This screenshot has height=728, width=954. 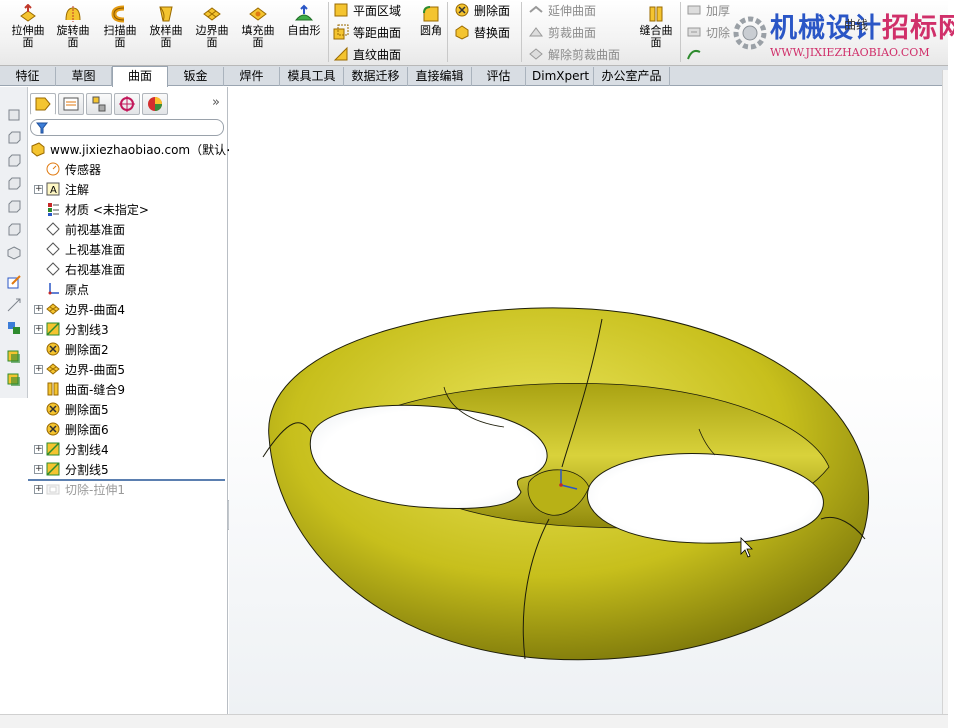 What do you see at coordinates (140, 76) in the screenshot?
I see `tab-surfaces: 曲面` at bounding box center [140, 76].